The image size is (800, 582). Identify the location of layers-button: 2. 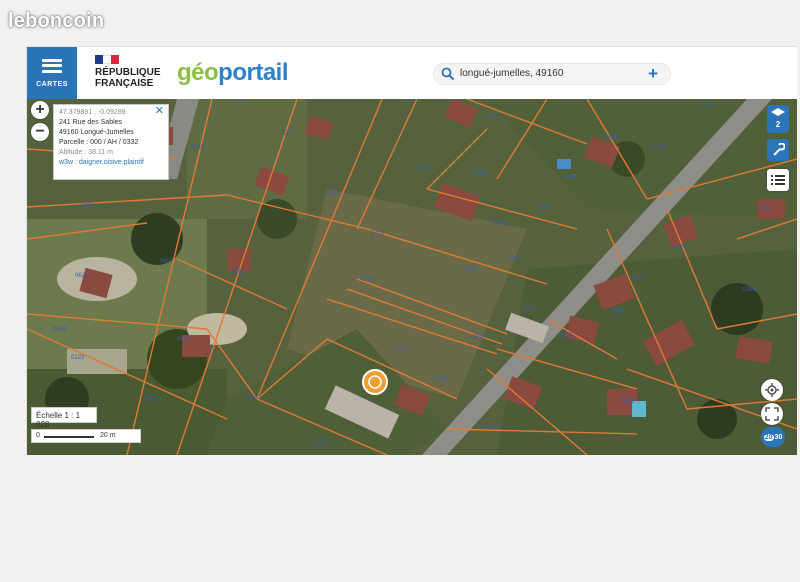
(778, 119).